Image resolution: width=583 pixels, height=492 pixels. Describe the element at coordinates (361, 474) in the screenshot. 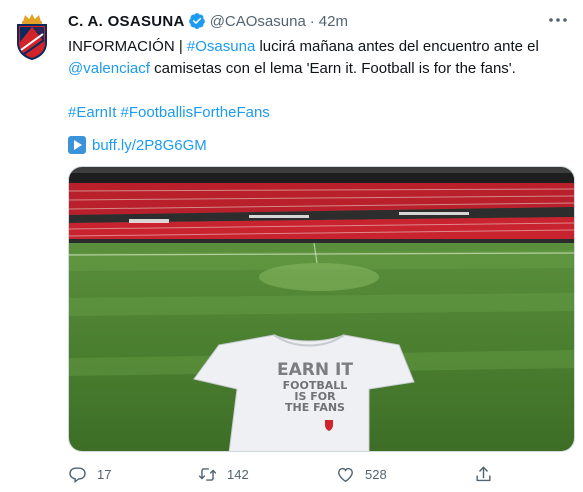

I see `like-button: 528` at that location.